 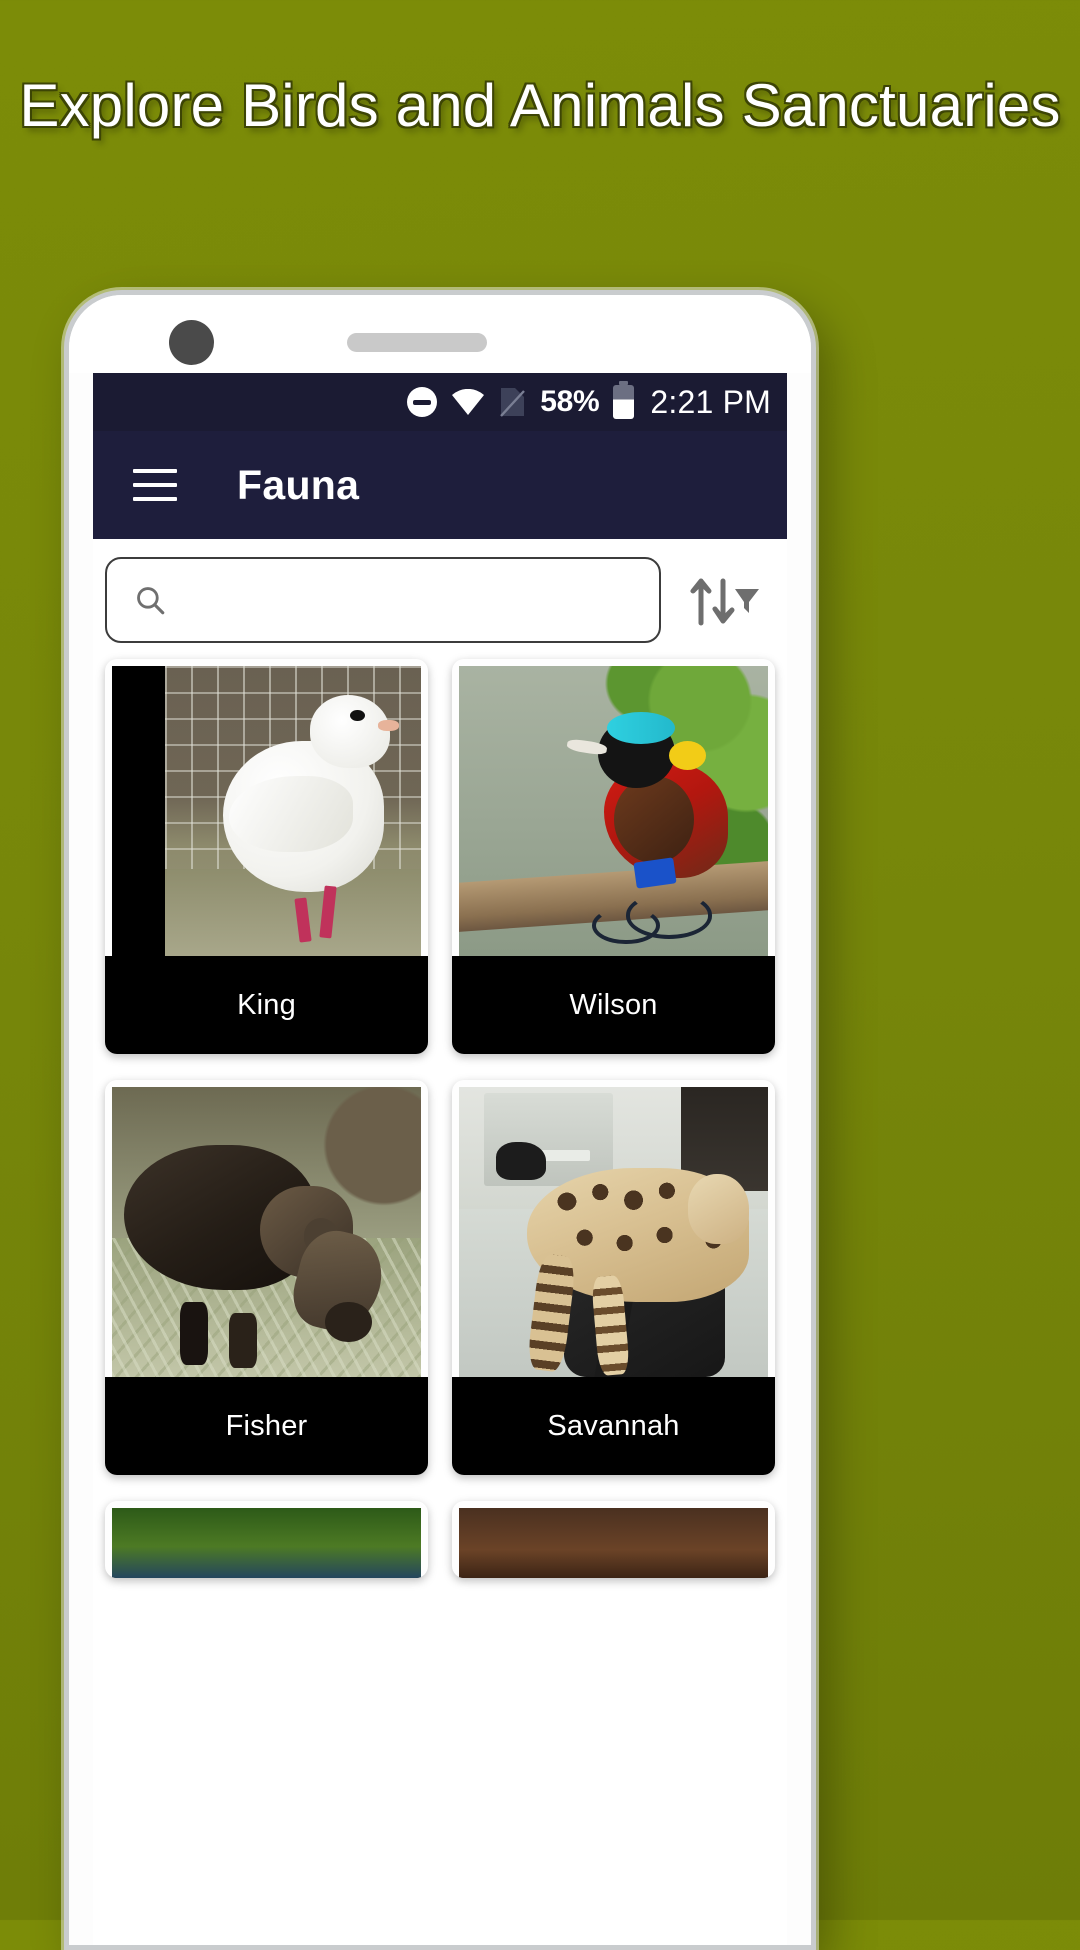 I want to click on animal-card-label: Wilson, so click(x=613, y=1005).